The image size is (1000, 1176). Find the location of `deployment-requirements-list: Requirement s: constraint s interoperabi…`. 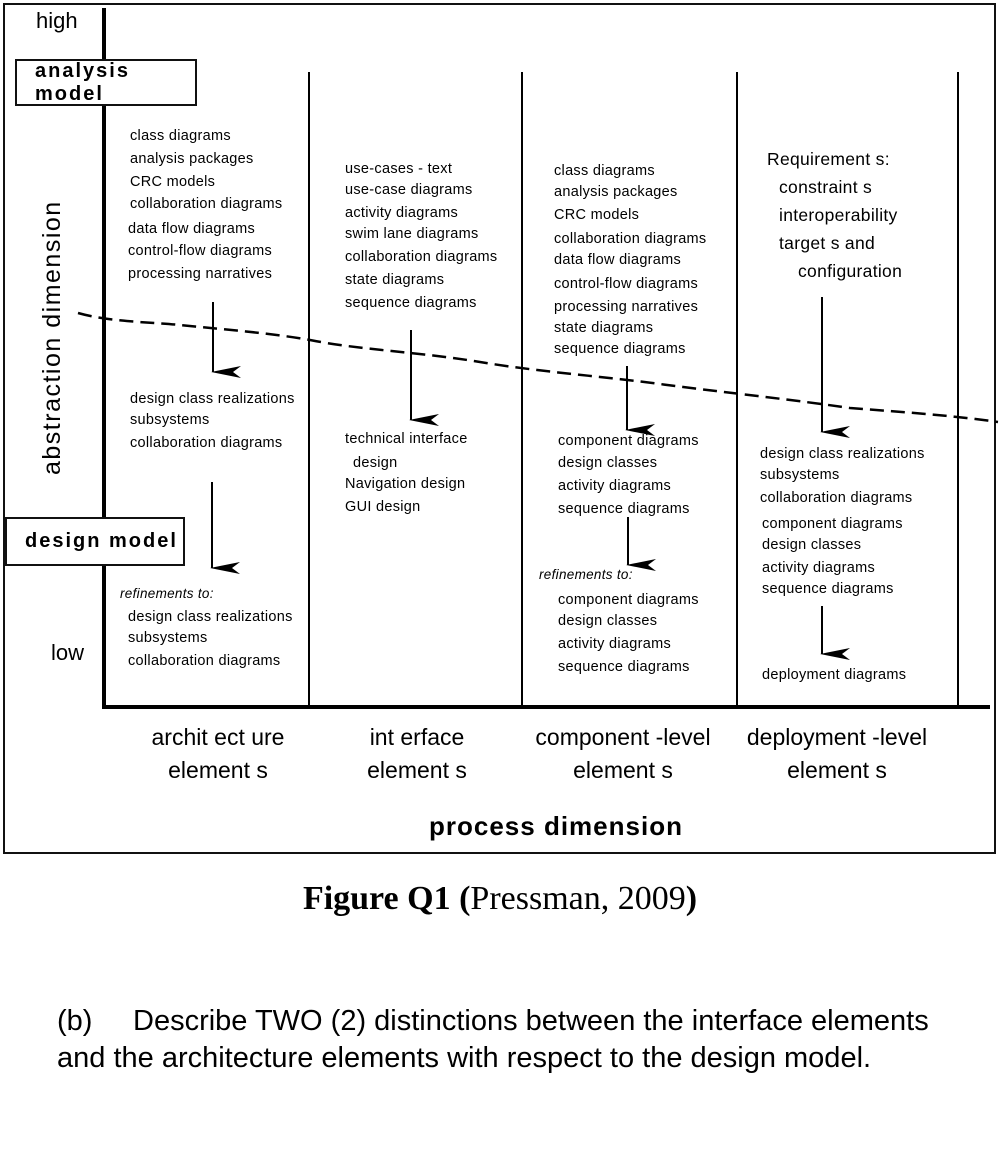

deployment-requirements-list: Requirement s: constraint s interoperabi… is located at coordinates (835, 220).